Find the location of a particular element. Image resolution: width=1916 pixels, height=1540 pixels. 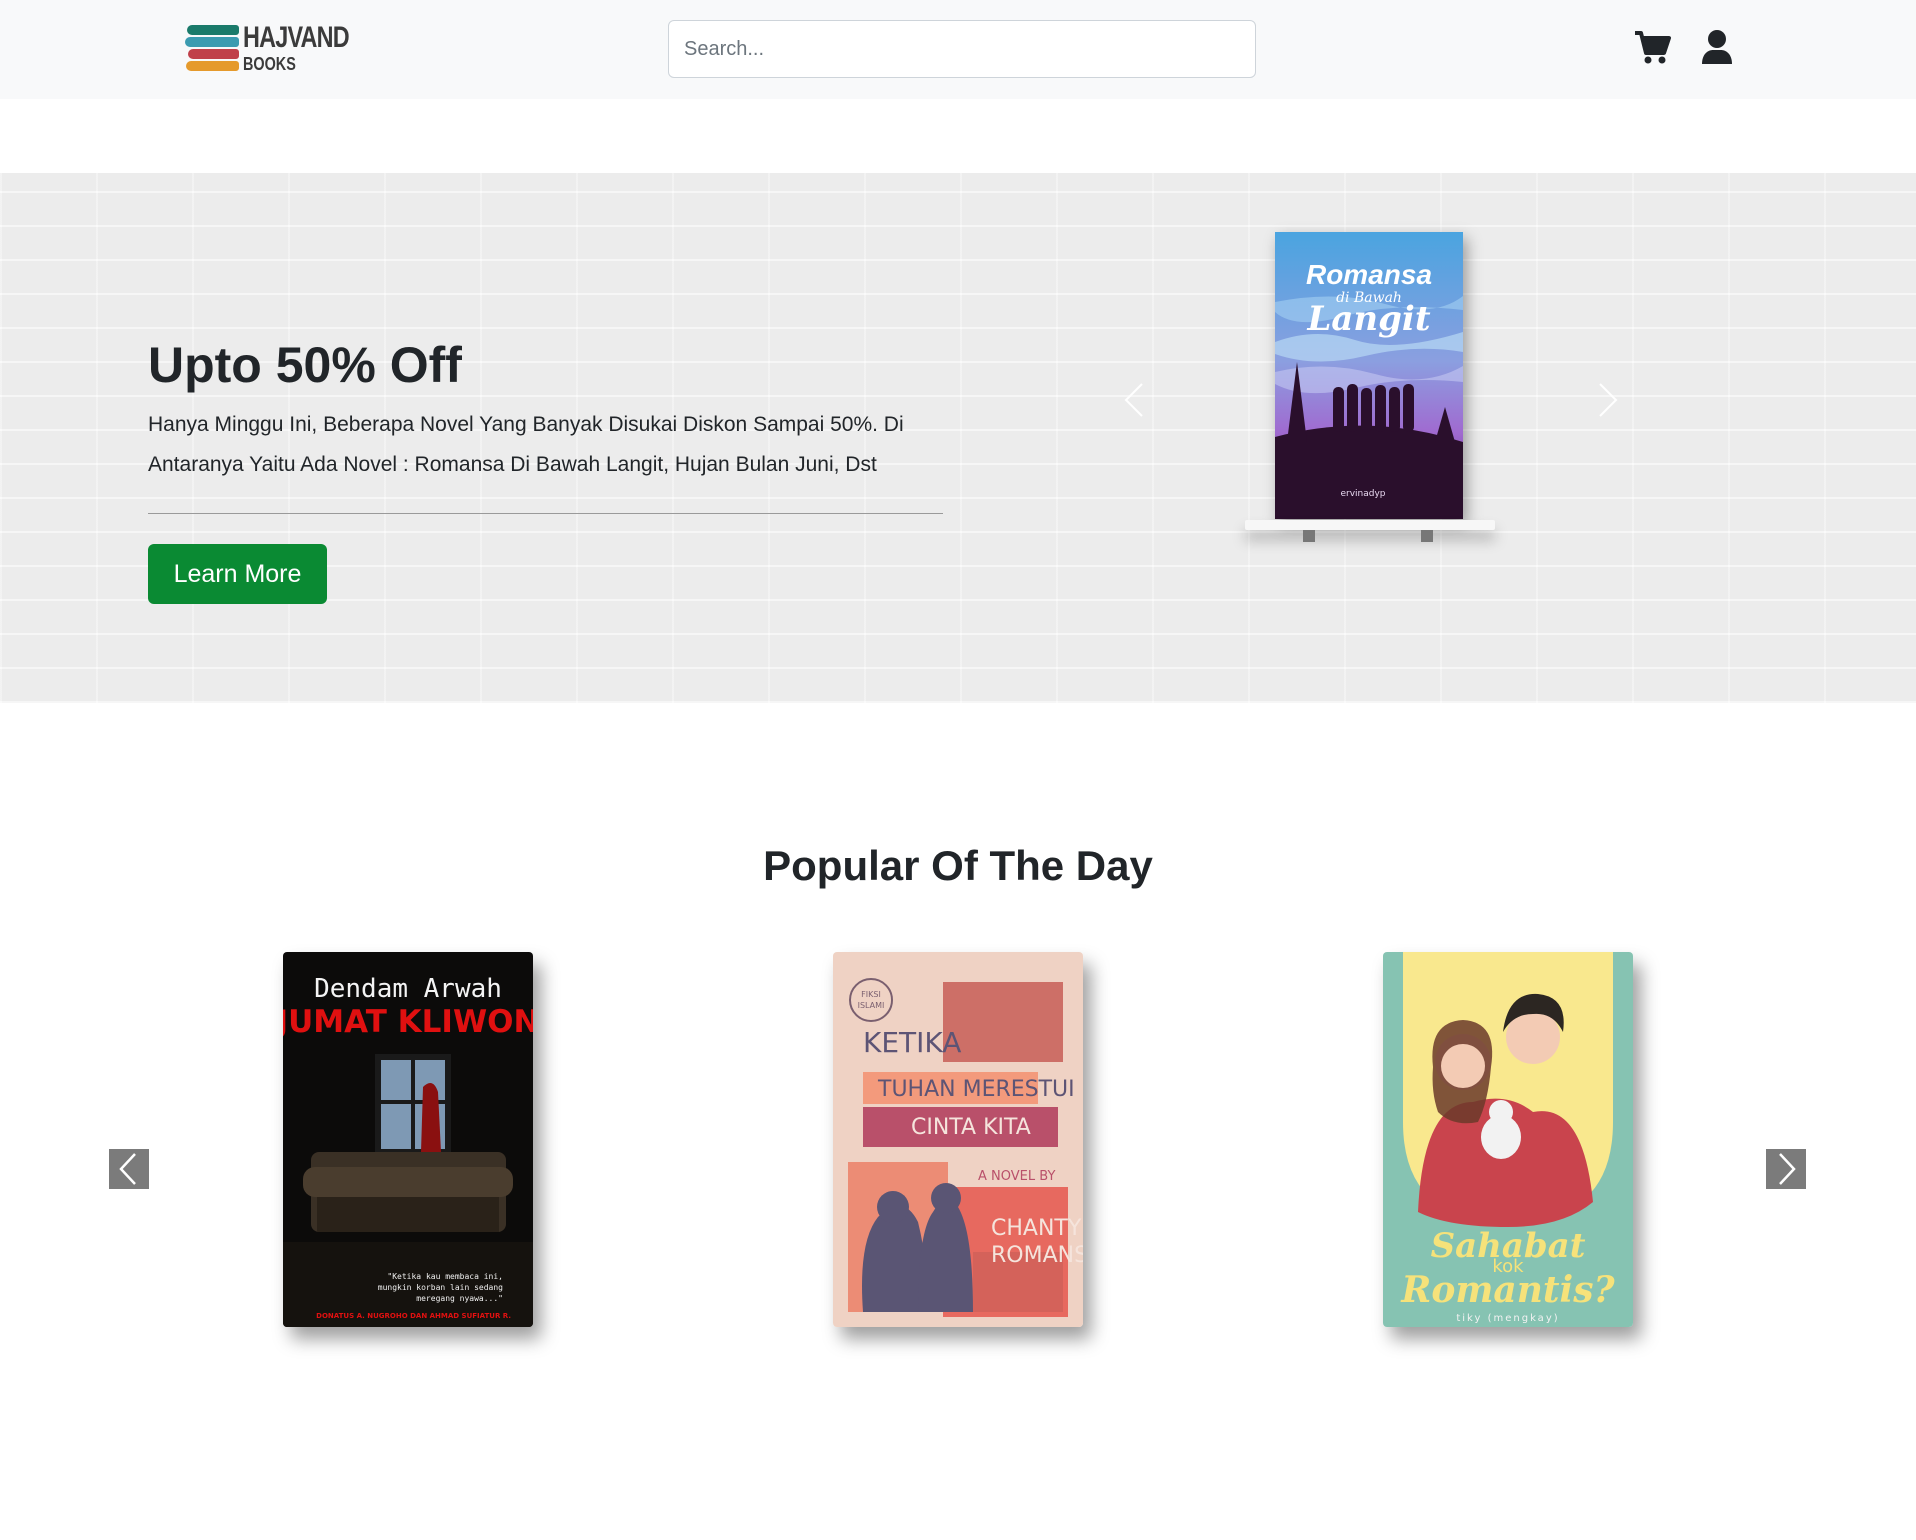

featured-book-author: ervinadyp is located at coordinates (1362, 494).